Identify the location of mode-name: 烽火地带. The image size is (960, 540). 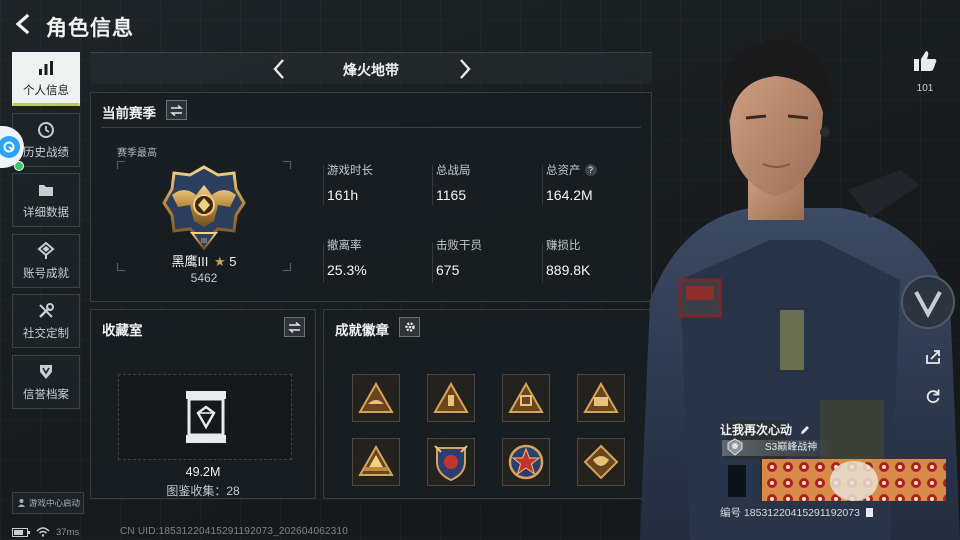
(371, 70).